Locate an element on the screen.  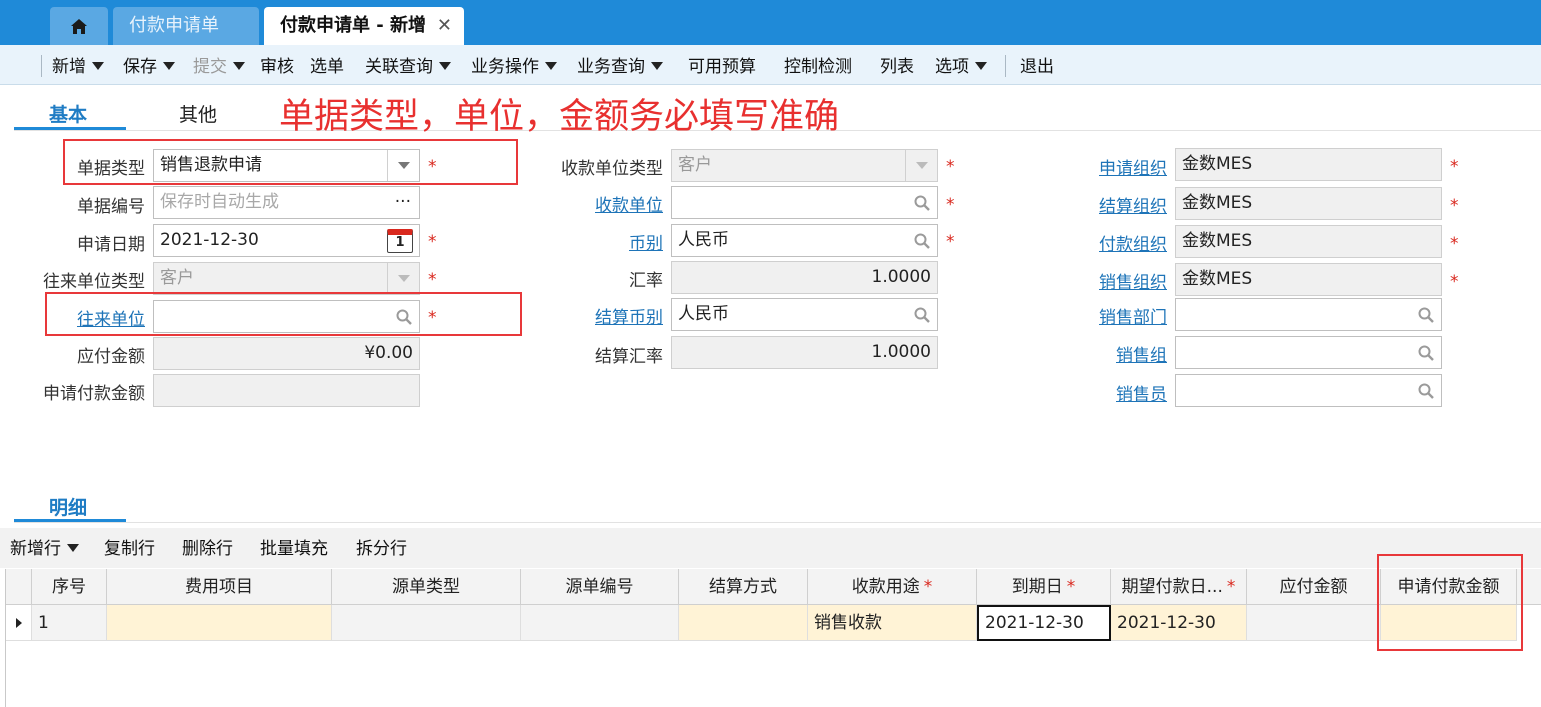
save-button: 保存 is located at coordinates (149, 65).